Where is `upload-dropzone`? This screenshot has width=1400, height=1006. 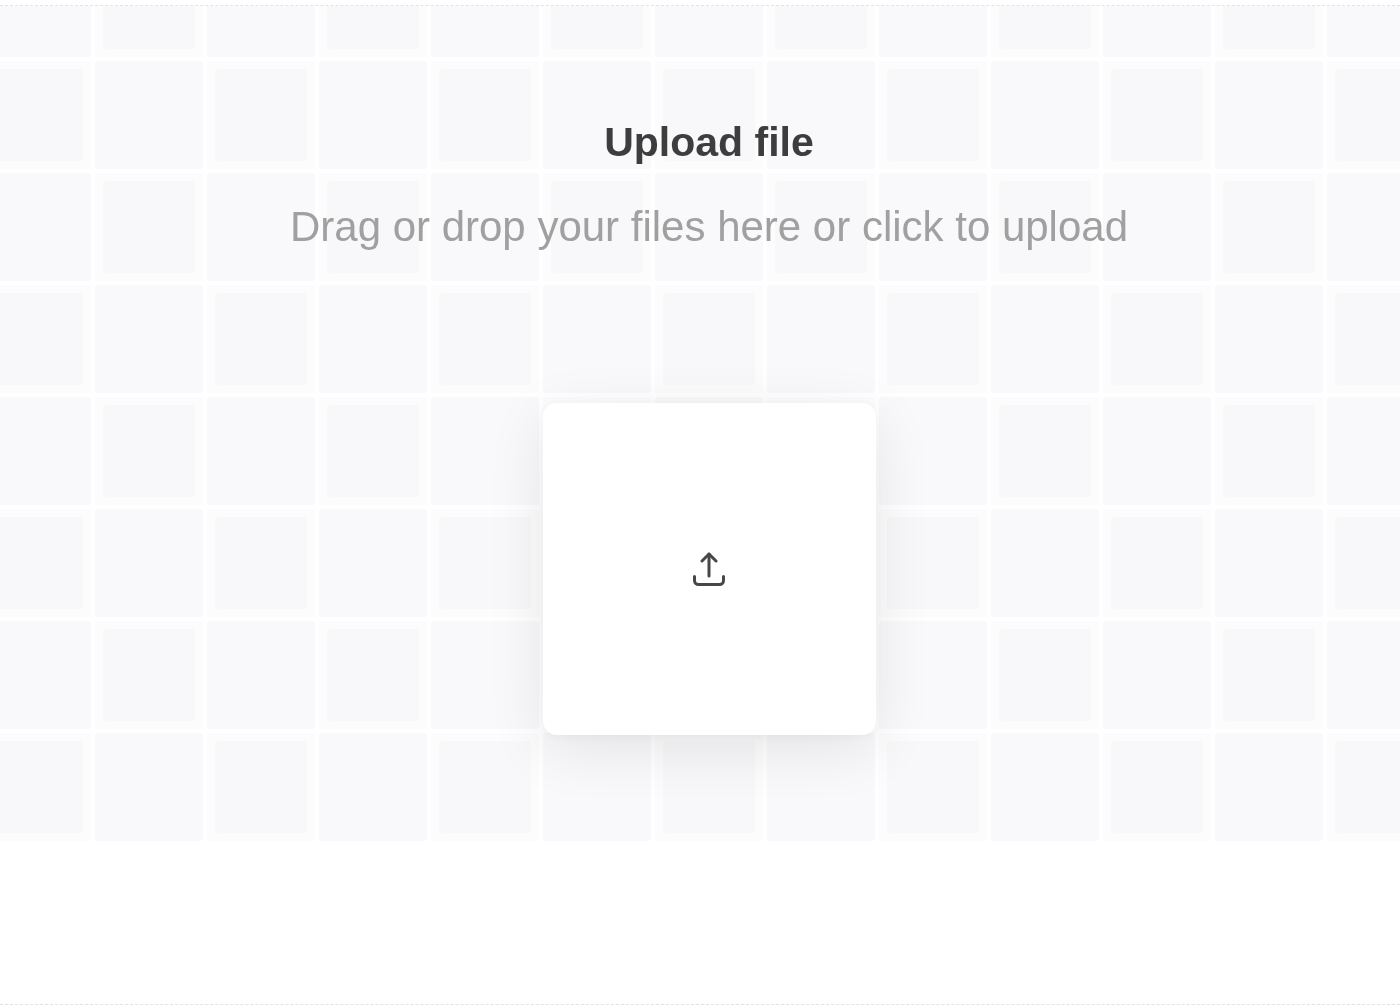 upload-dropzone is located at coordinates (709, 569).